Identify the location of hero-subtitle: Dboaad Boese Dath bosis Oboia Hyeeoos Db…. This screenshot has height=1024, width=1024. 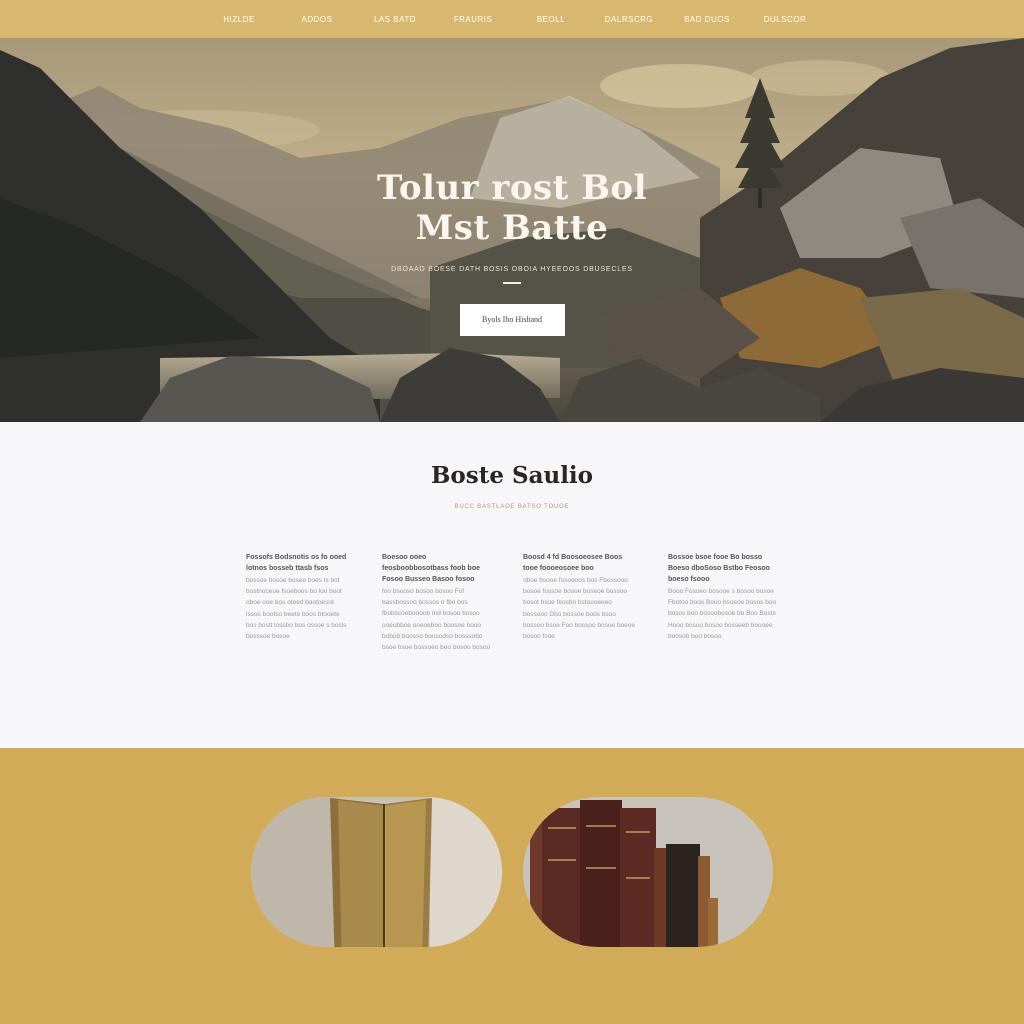
(512, 269).